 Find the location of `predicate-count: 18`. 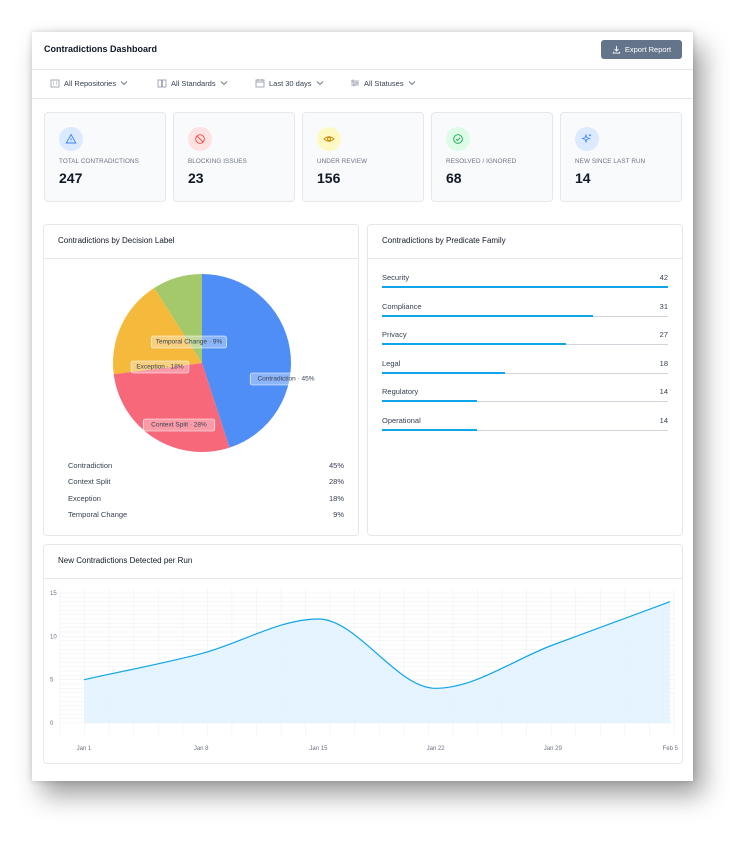

predicate-count: 18 is located at coordinates (663, 363).